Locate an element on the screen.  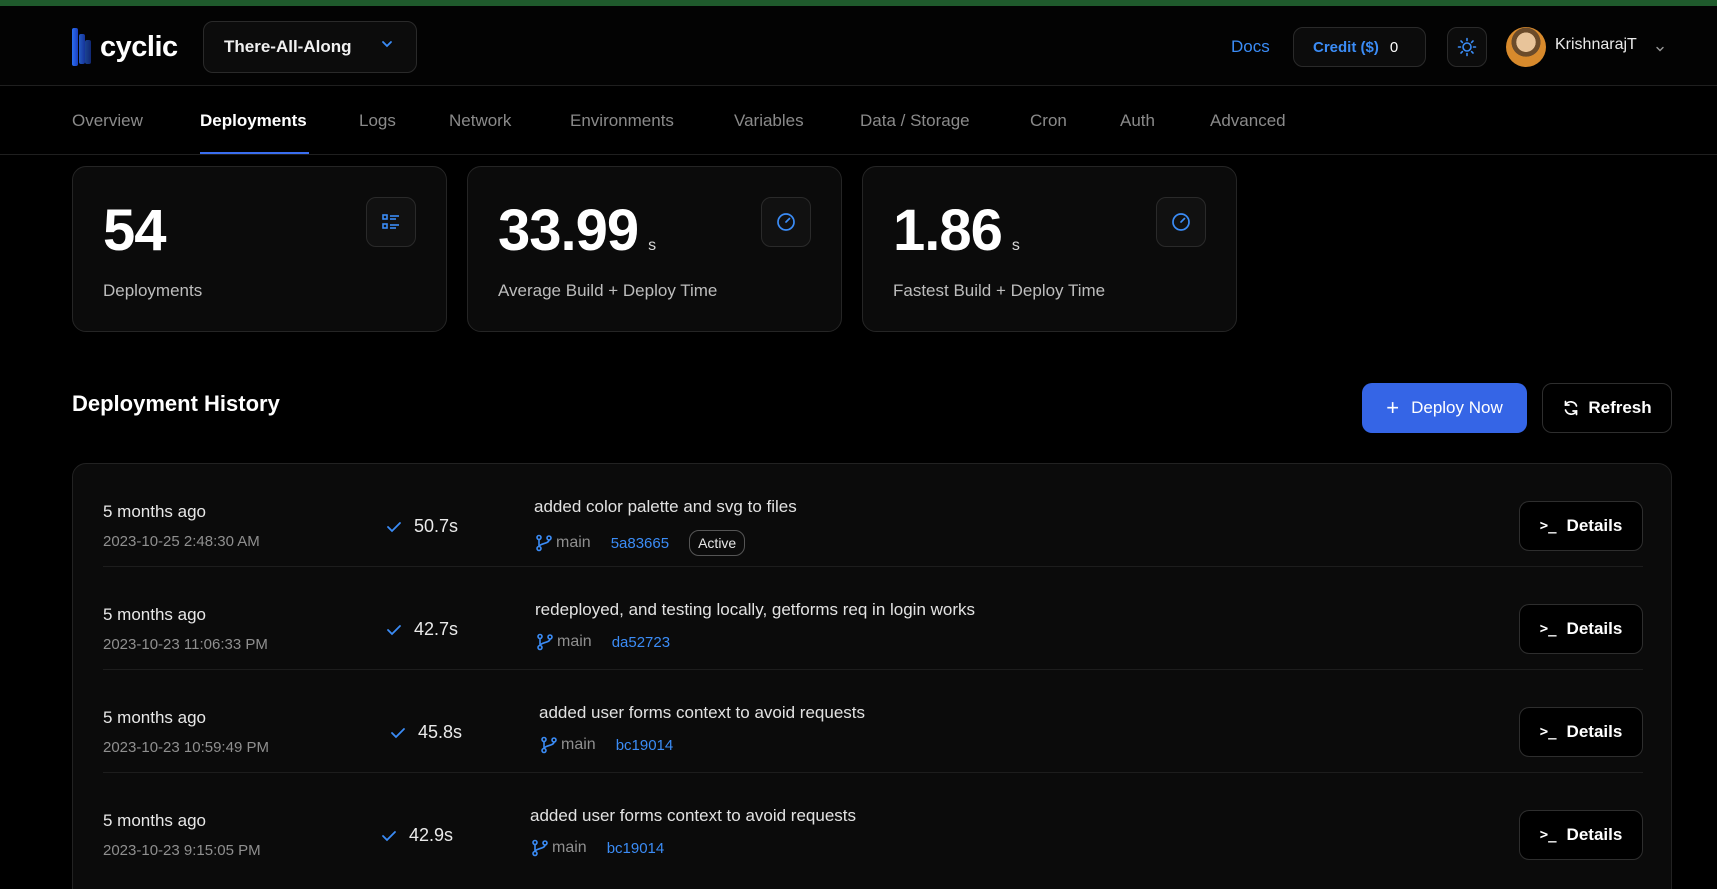
commit-meta: main 5a83665 Active is located at coordinates (640, 543).